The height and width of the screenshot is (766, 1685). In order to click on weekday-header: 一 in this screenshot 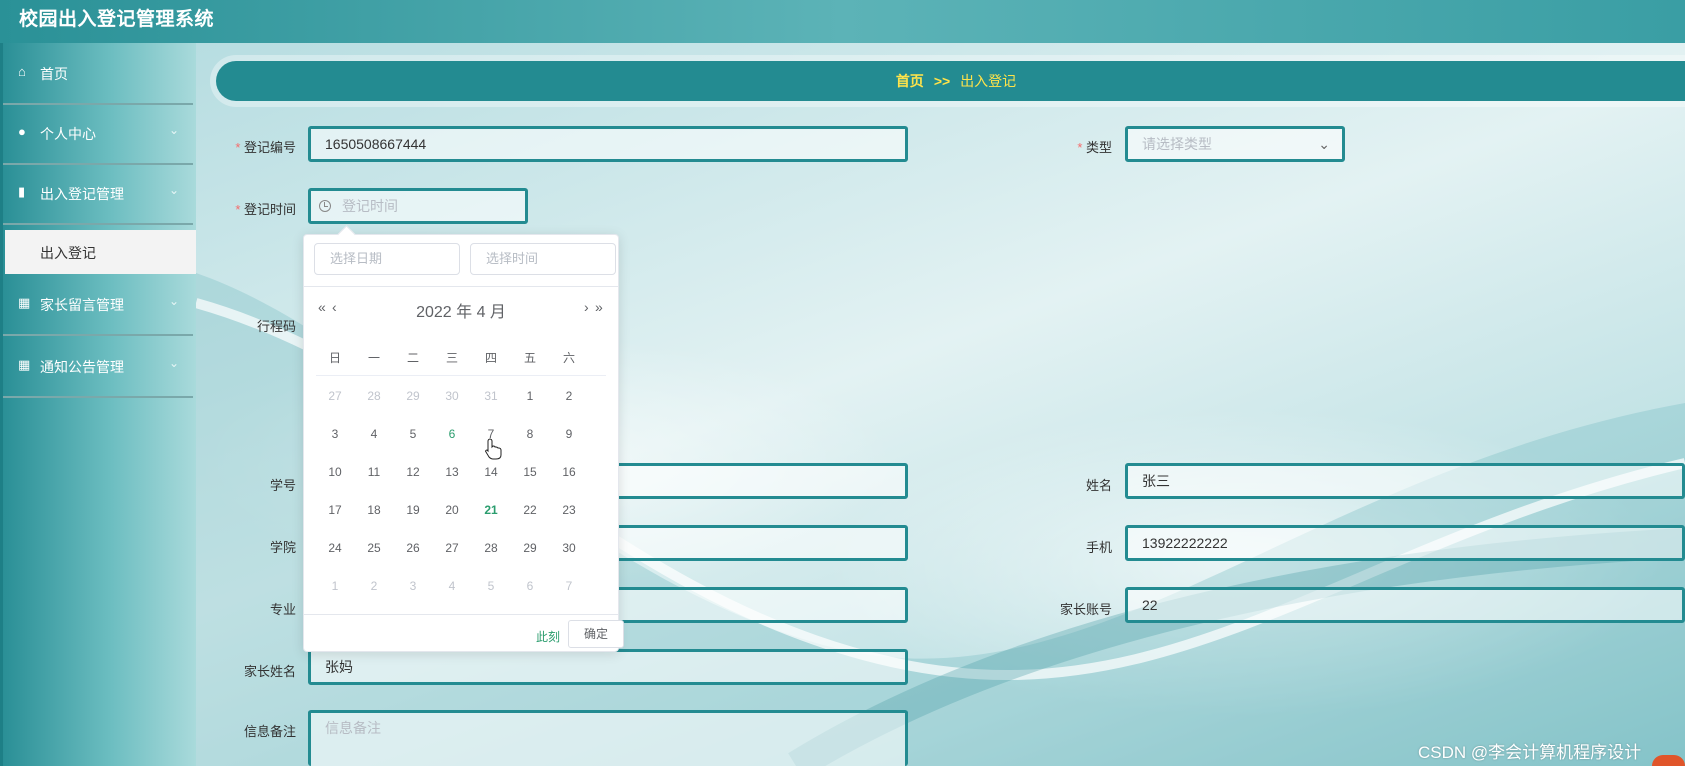, I will do `click(373, 358)`.